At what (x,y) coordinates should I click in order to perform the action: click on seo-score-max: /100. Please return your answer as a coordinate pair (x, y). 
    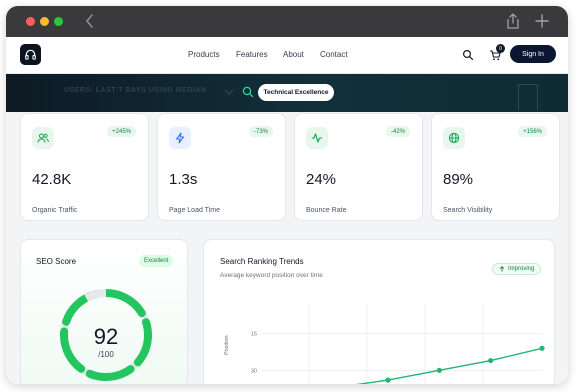
    Looking at the image, I should click on (106, 354).